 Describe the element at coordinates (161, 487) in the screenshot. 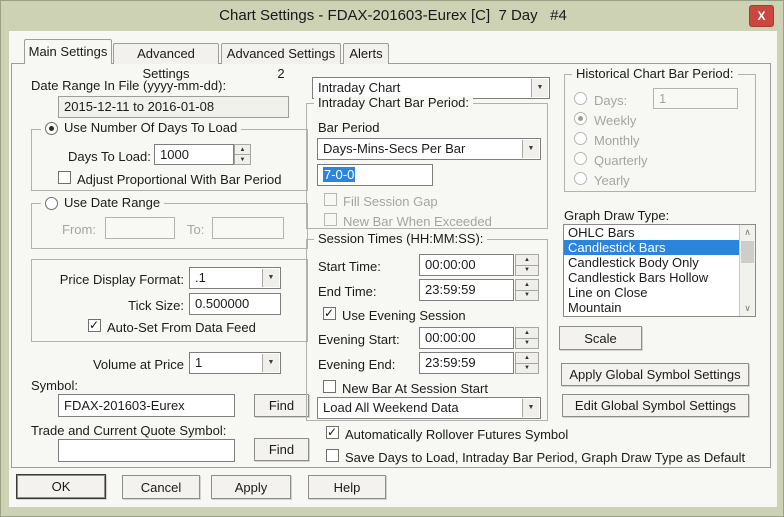

I see `cancel-button: Cancel` at that location.